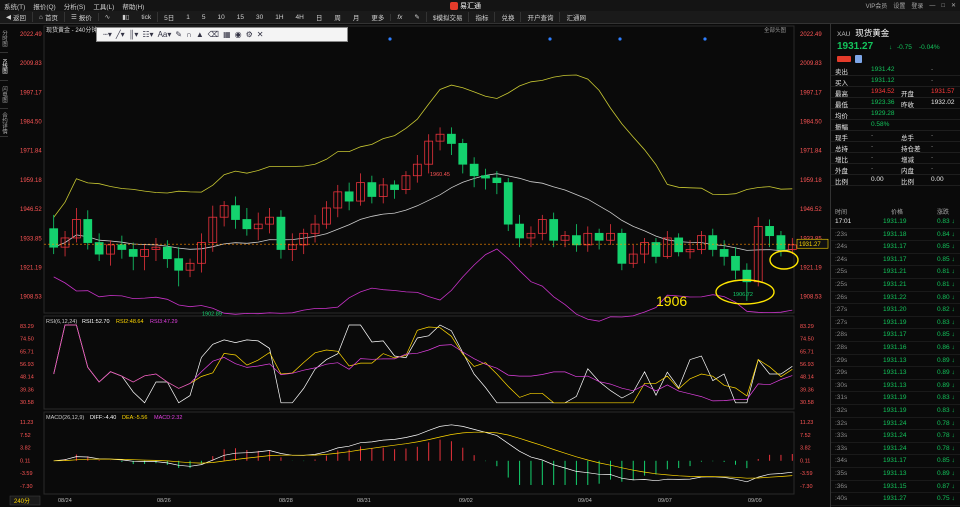 The height and width of the screenshot is (507, 960). I want to click on tab-contract: 合约详情, so click(4, 123).